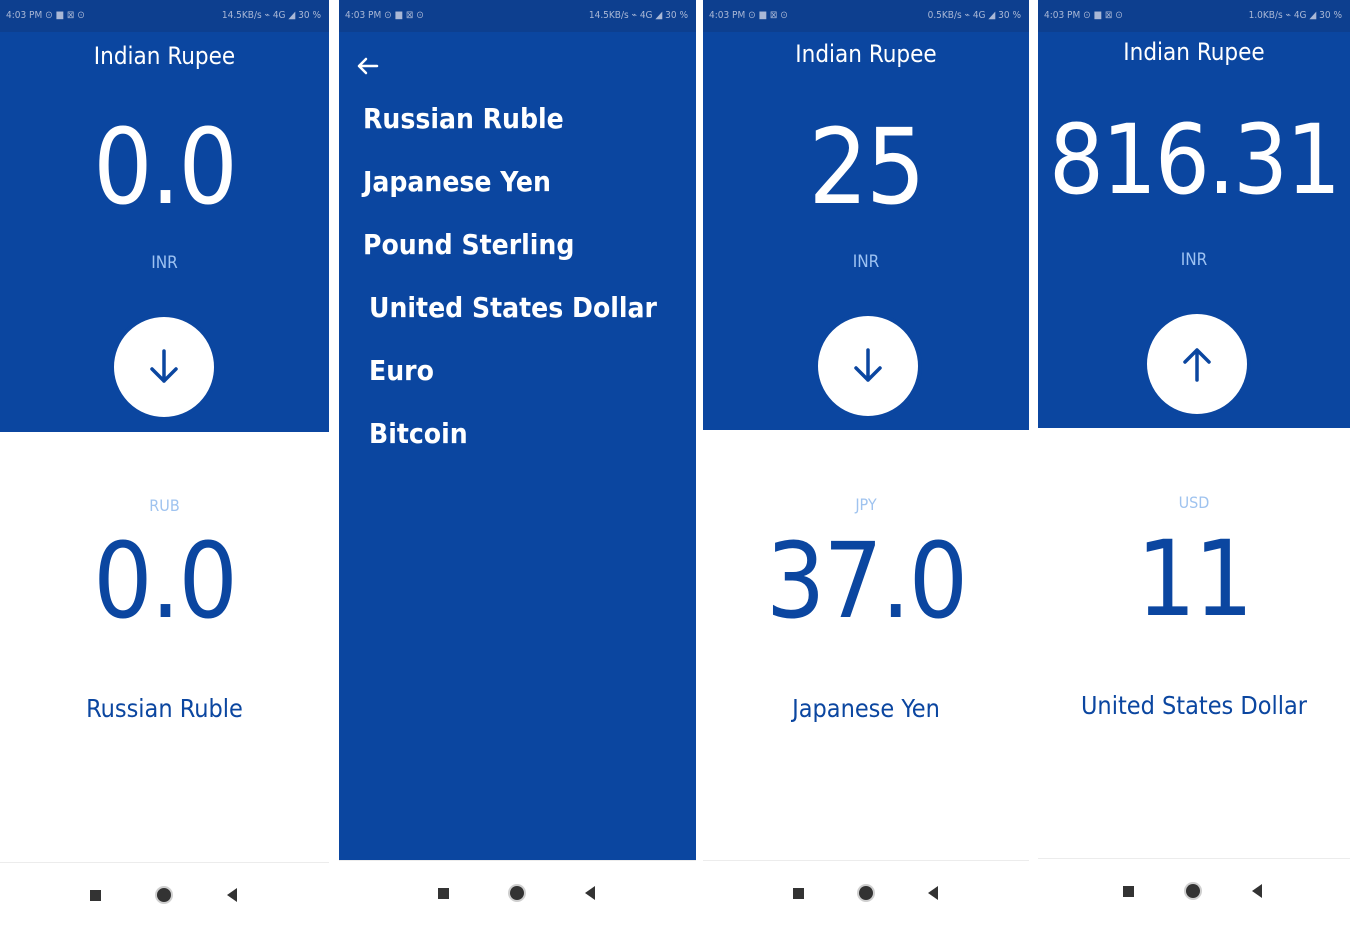 The width and height of the screenshot is (1350, 927). I want to click on arrow-left-icon, so click(367, 66).